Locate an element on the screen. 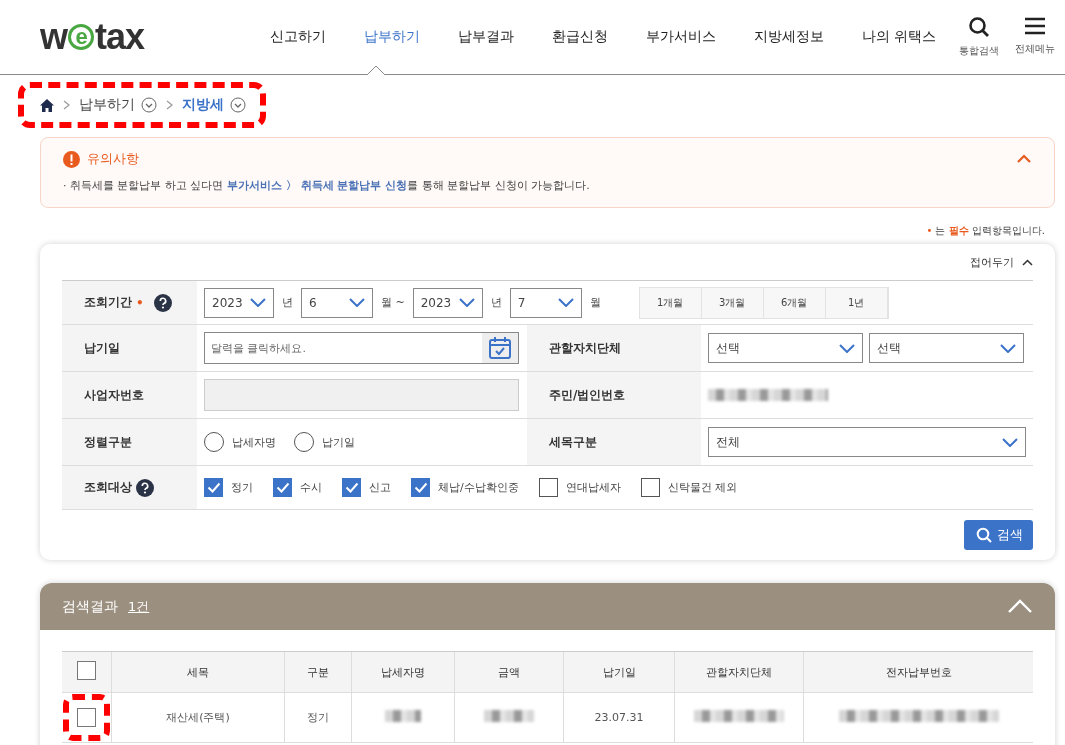 The width and height of the screenshot is (1065, 745). table-cell: 재산세(주택) is located at coordinates (198, 717).